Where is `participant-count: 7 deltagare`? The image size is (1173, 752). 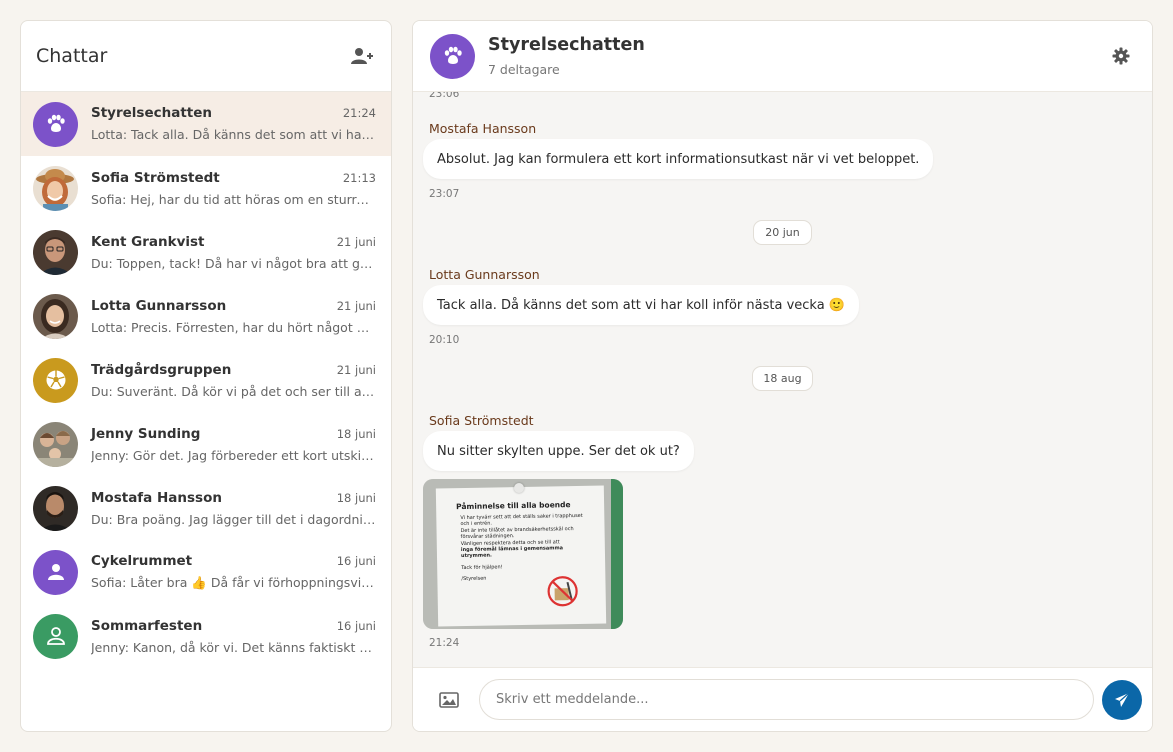
participant-count: 7 deltagare is located at coordinates (524, 69).